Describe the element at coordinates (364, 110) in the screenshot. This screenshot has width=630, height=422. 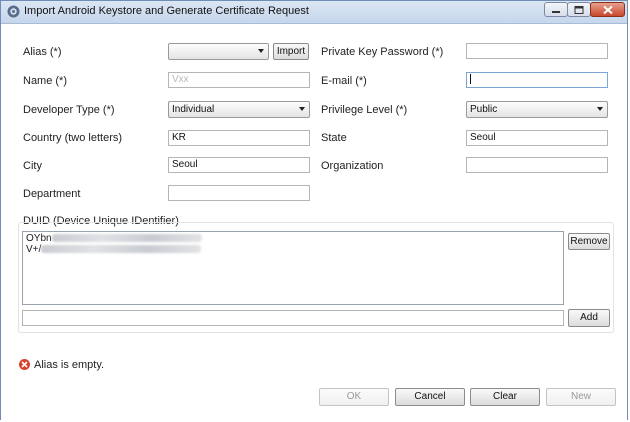
I see `privilege-level-label: Privilege Level (*)` at that location.